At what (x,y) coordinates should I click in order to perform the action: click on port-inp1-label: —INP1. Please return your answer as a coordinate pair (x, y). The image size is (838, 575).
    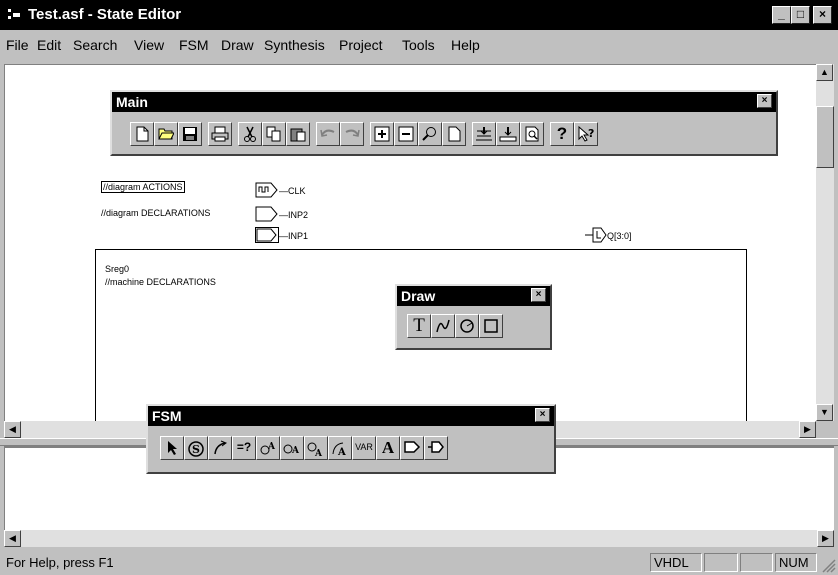
    Looking at the image, I should click on (294, 236).